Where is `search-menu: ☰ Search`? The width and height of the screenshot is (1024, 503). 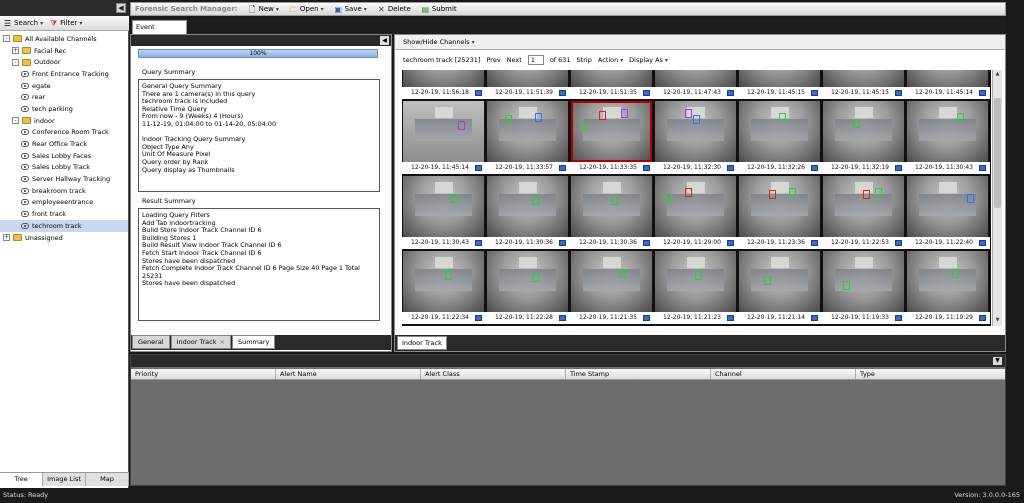 search-menu: ☰ Search is located at coordinates (23, 23).